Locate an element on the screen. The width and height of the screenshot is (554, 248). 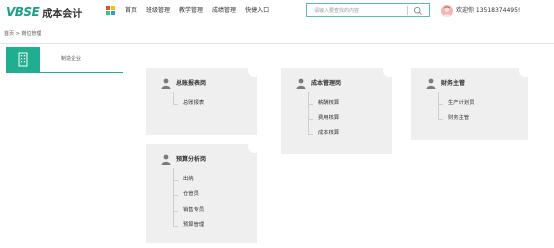
position-item: 仓管员 is located at coordinates (191, 194).